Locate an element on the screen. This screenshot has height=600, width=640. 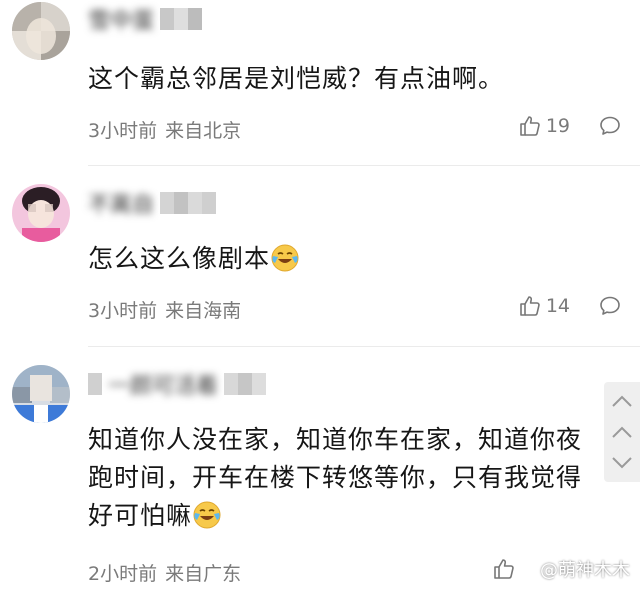
comment-actions: 19 is located at coordinates (570, 126).